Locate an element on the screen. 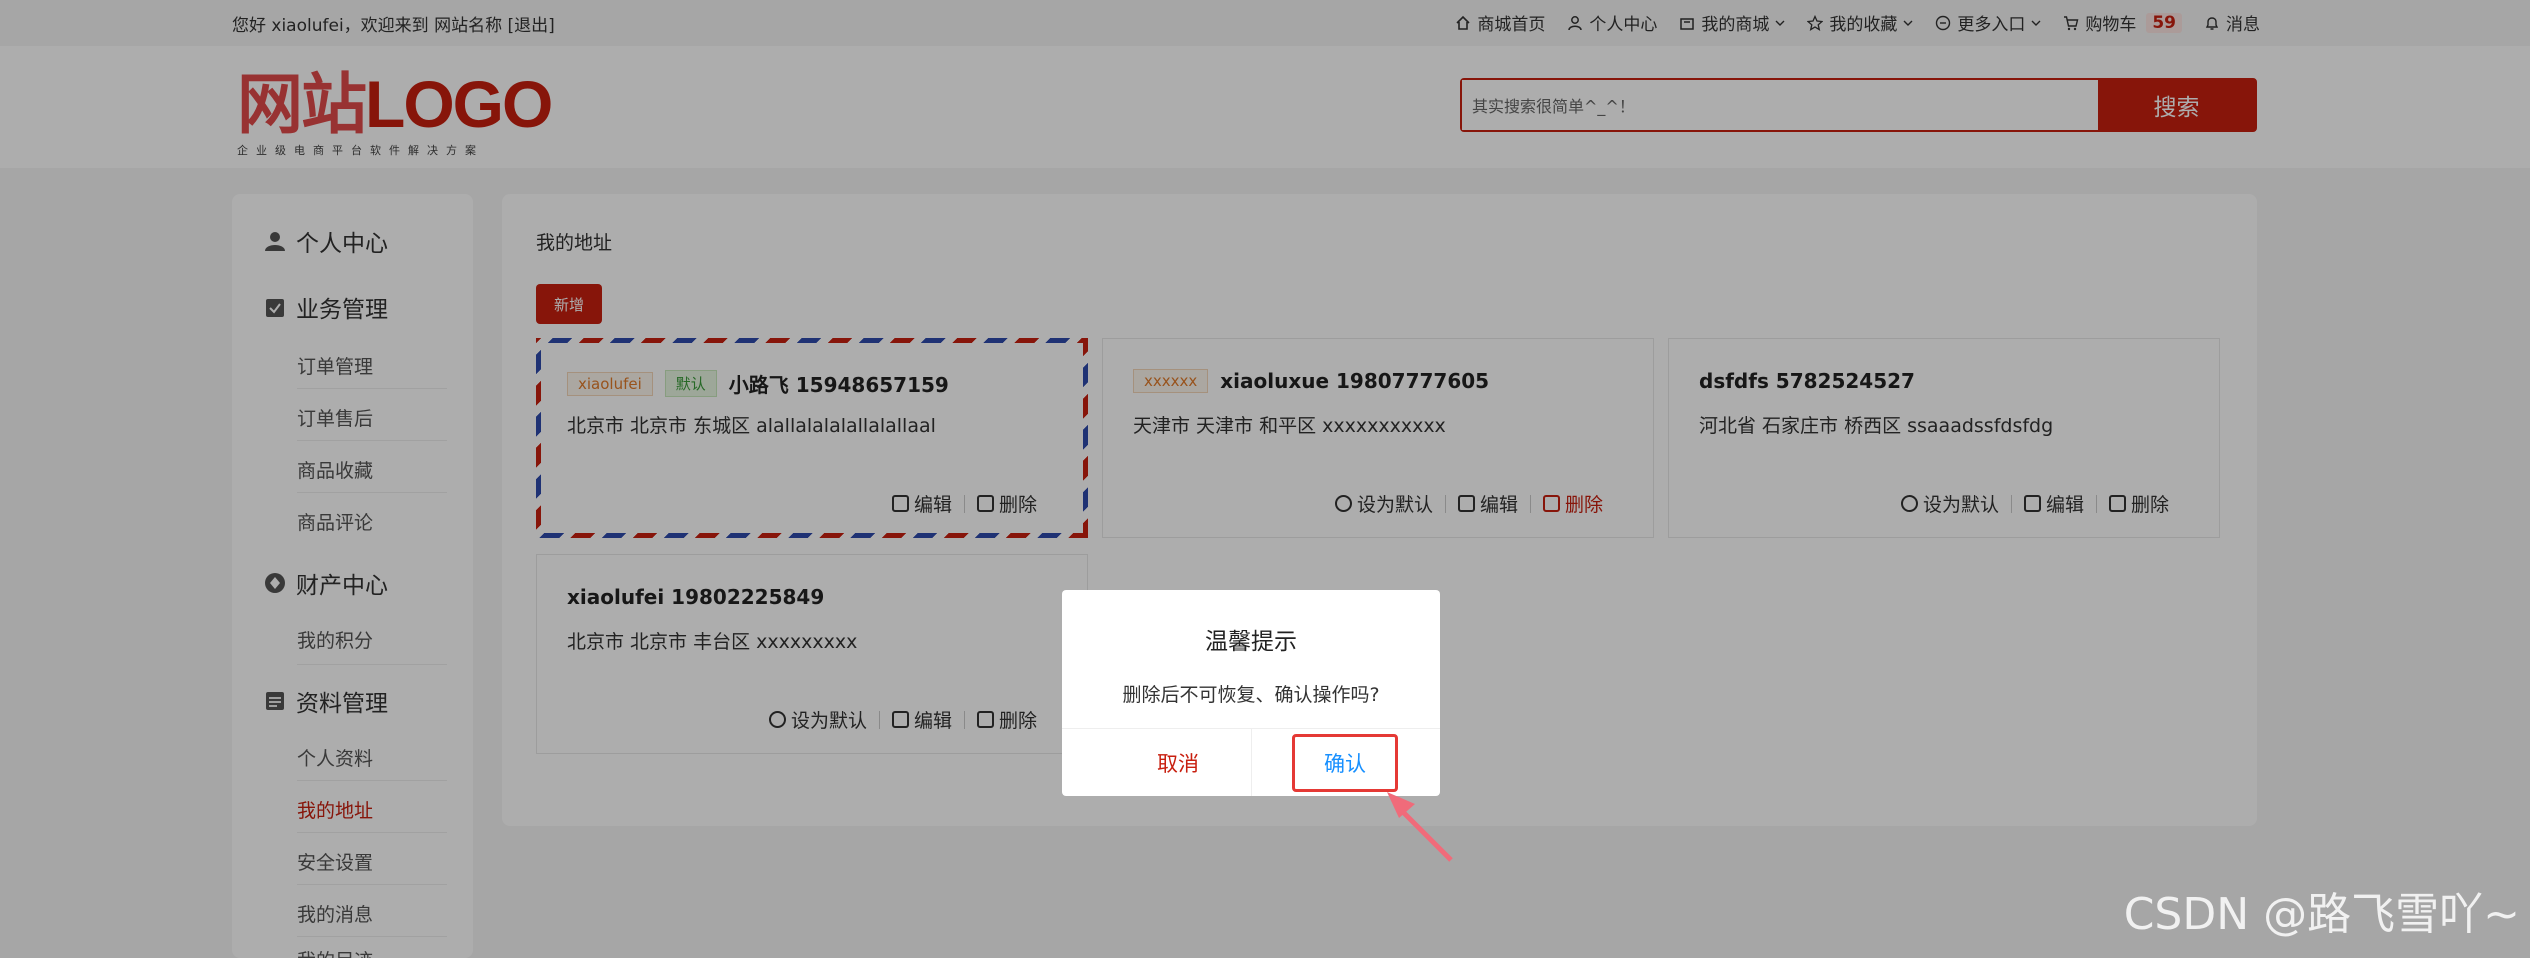  dialog-message: 删除后不可恢复、确认操作吗? is located at coordinates (1251, 695).